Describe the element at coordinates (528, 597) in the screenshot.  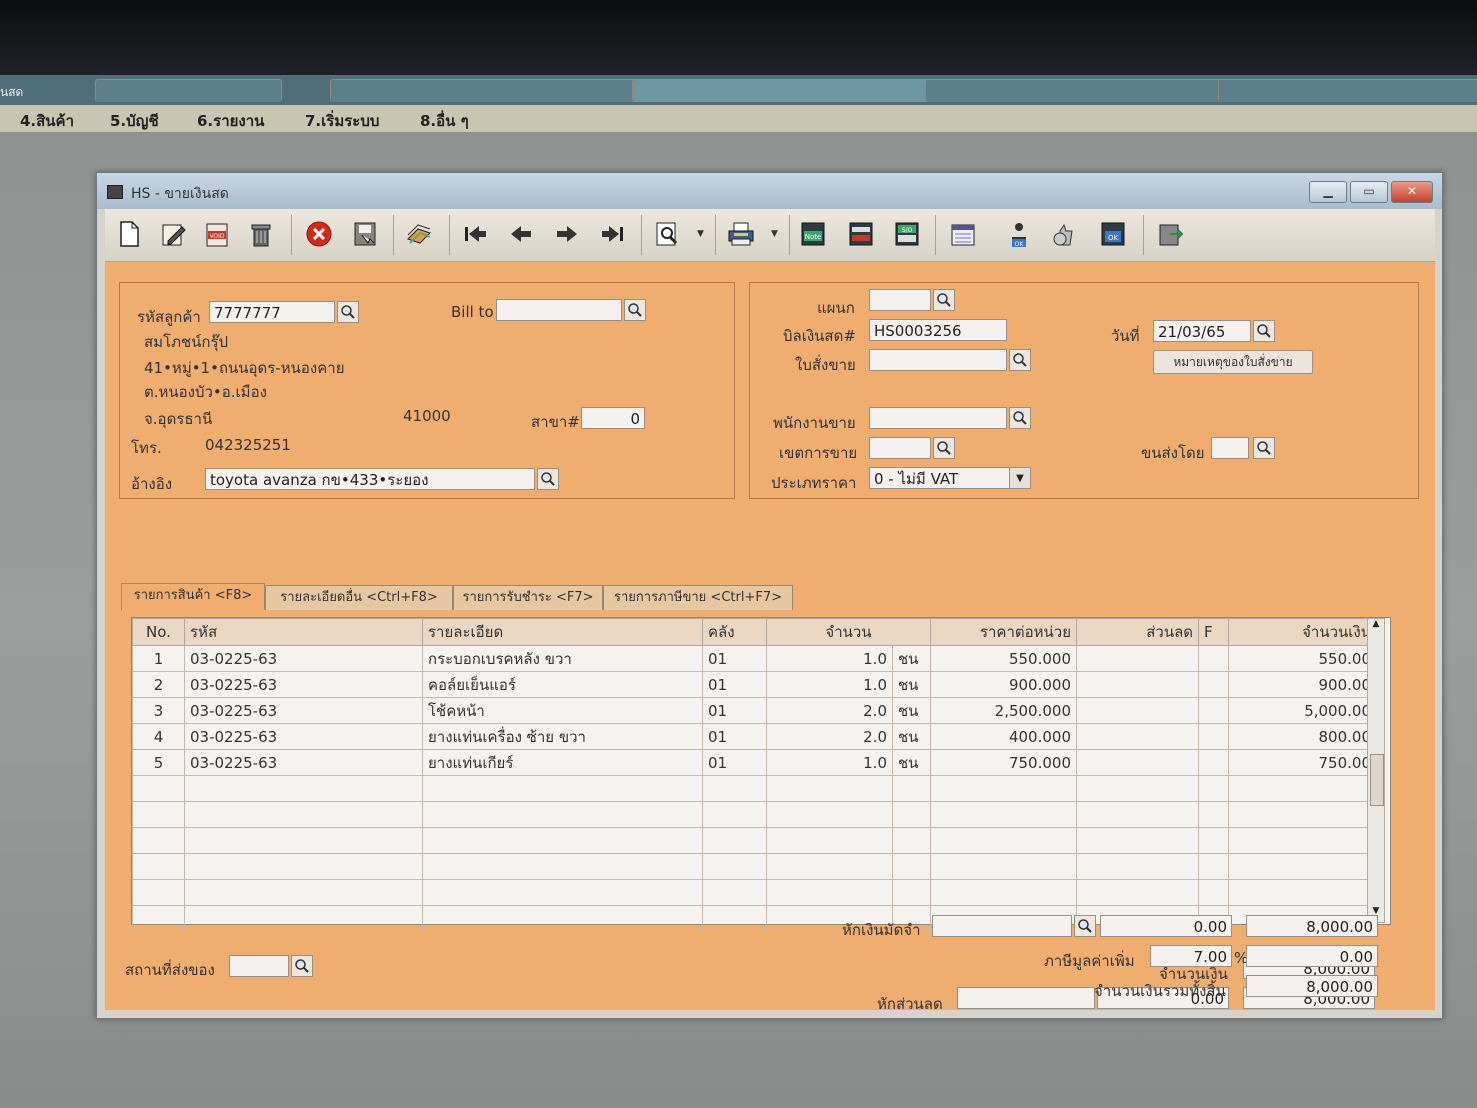
I see `tab-payments: รายการรับชำระ <F7>` at that location.